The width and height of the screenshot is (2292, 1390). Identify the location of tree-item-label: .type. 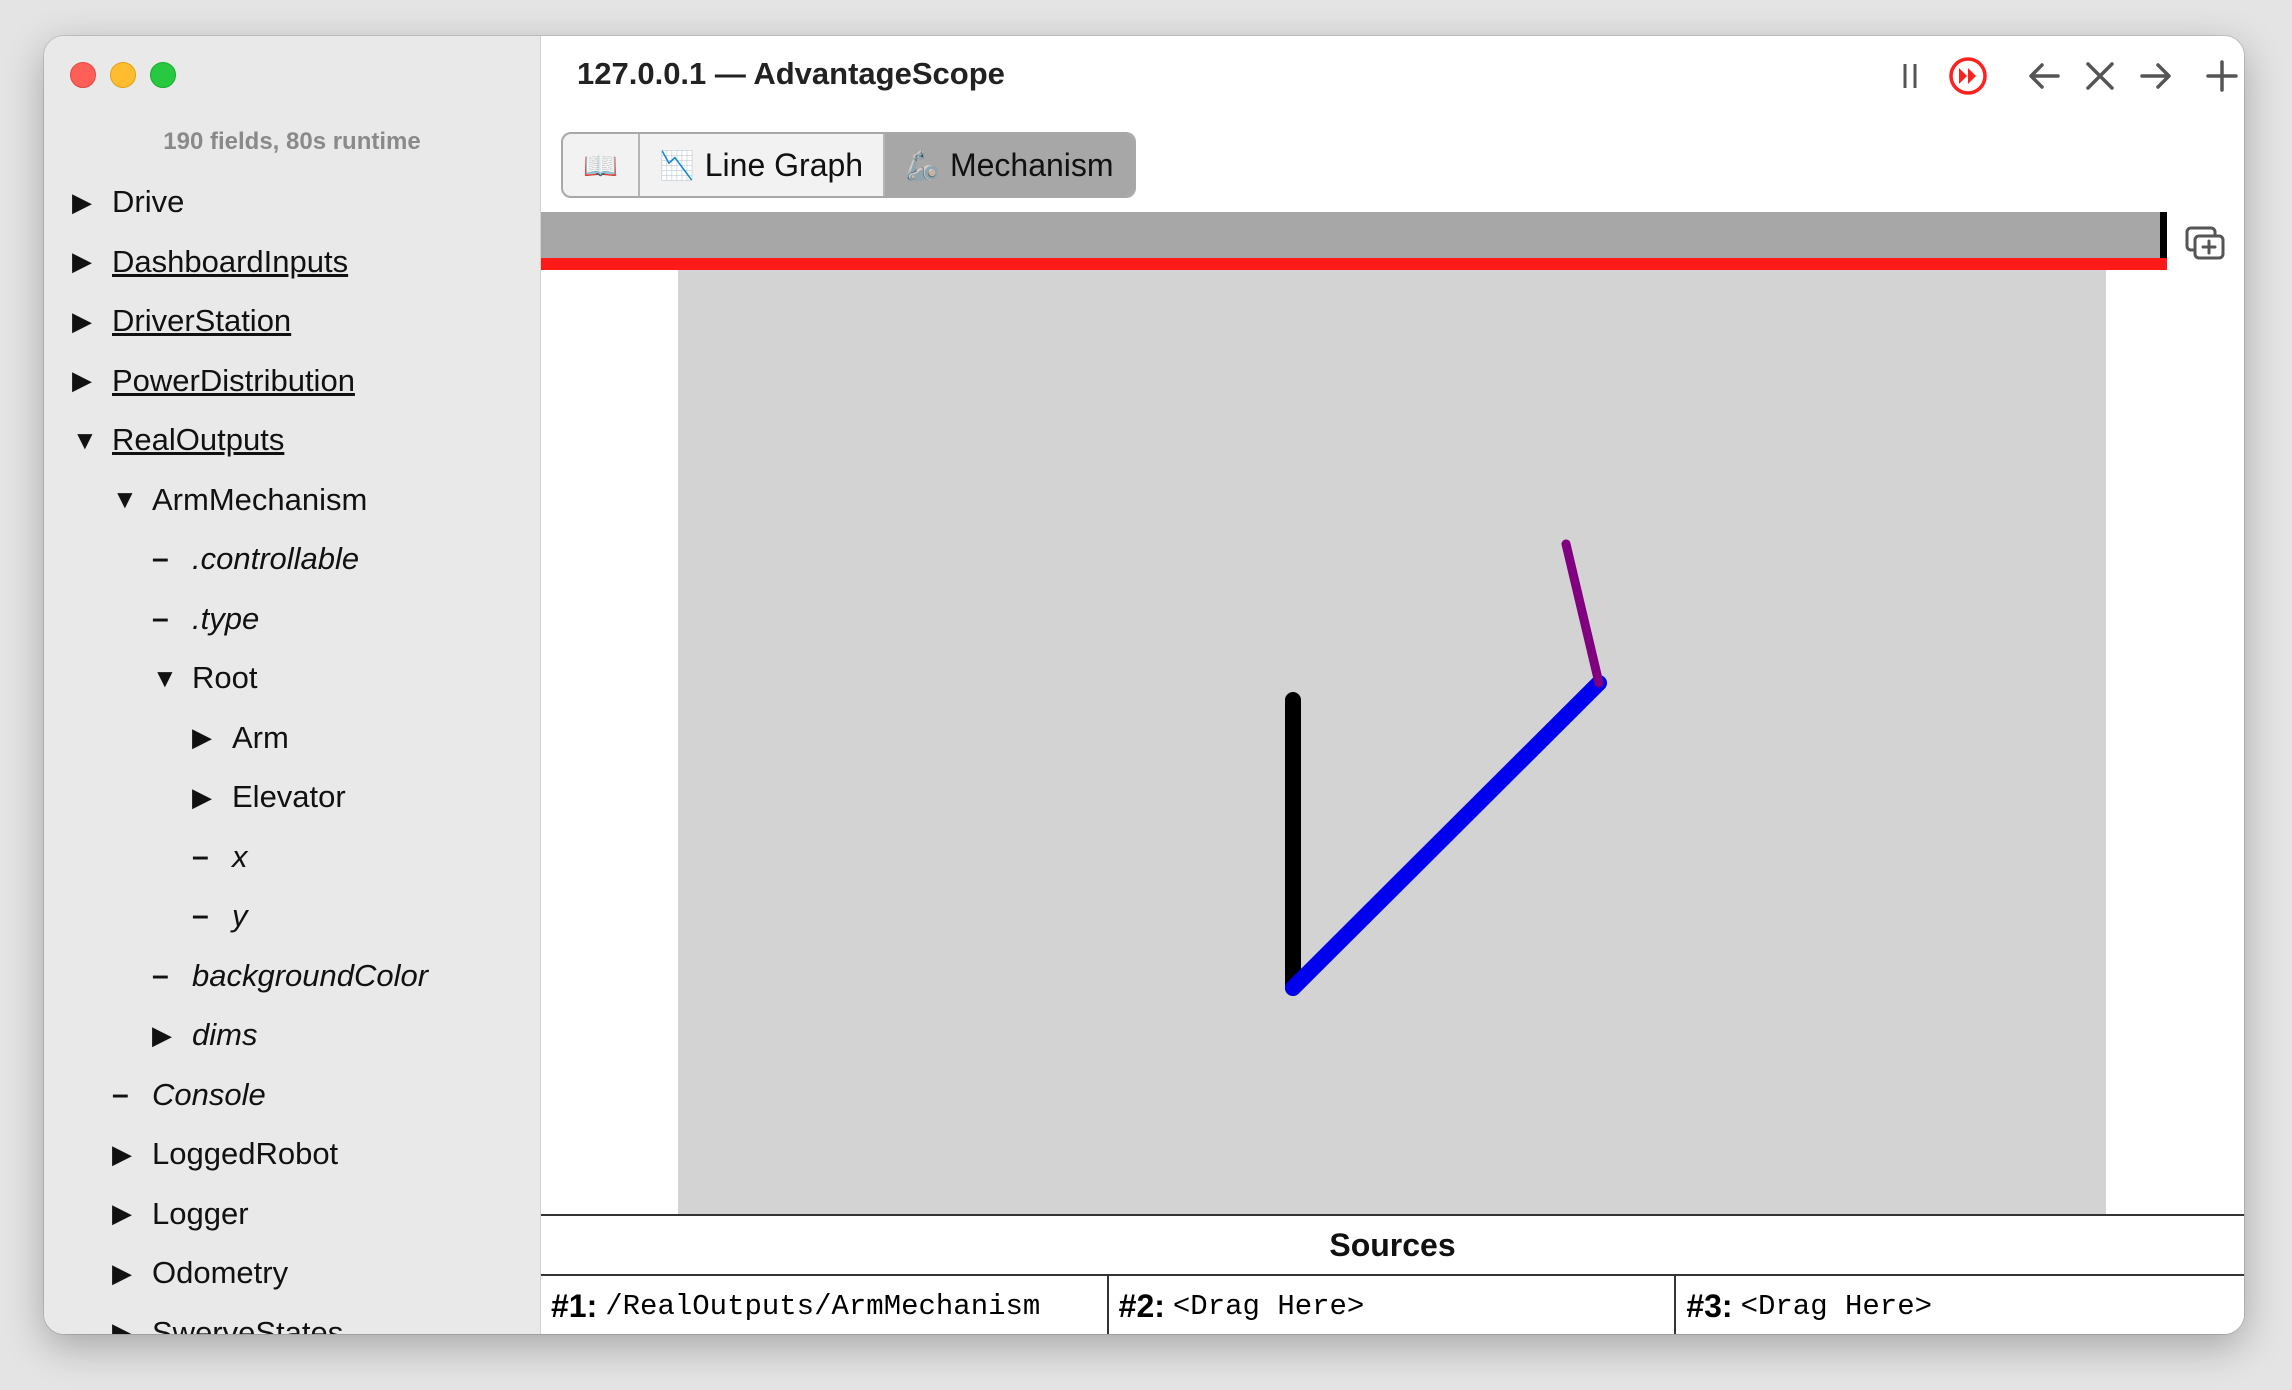
(226, 618).